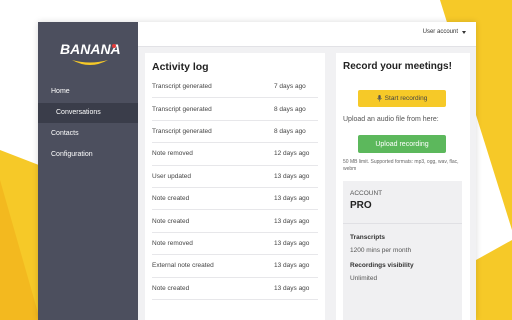 The width and height of the screenshot is (512, 320). What do you see at coordinates (235, 244) in the screenshot?
I see `list-item: Note removed 13 days ago` at bounding box center [235, 244].